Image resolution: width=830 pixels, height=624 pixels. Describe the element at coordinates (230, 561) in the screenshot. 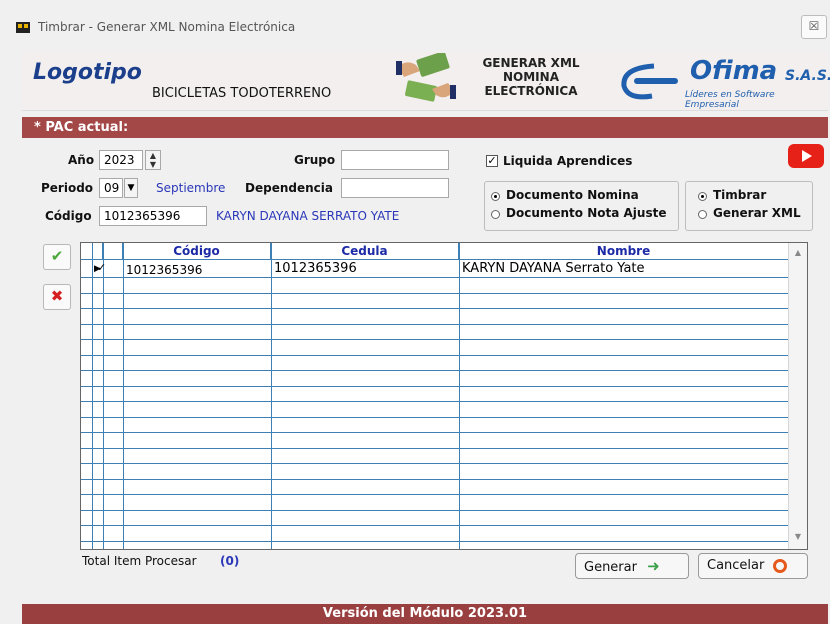

I see `total-items-value: (0)` at that location.